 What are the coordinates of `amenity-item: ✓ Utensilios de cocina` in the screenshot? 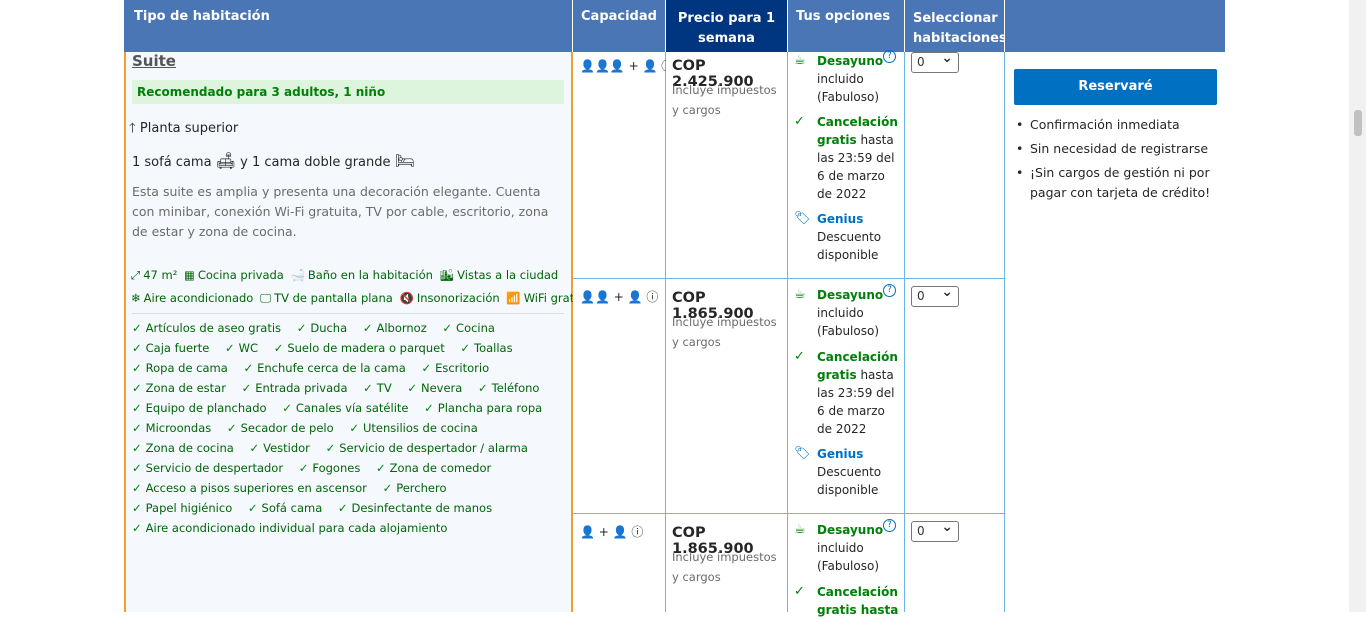 It's located at (413, 428).